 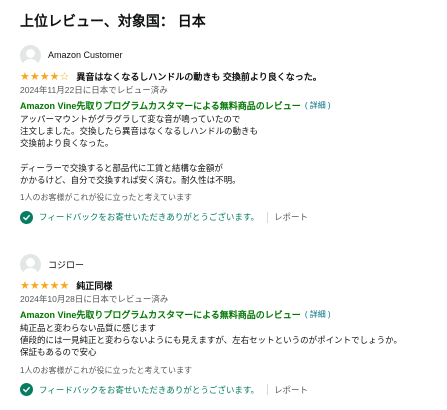 I want to click on rating-line: ★ ★ ★ ★ ☆ 異音はなくなるしハンドルの動きも 交換前より良くなった。, so click(x=230, y=76).